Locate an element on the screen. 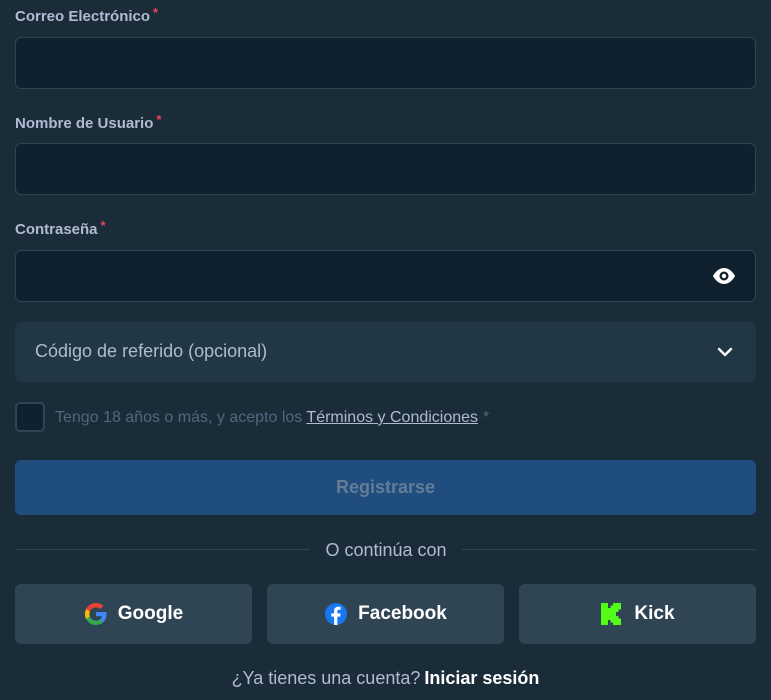 The height and width of the screenshot is (700, 771). password-field is located at coordinates (385, 276).